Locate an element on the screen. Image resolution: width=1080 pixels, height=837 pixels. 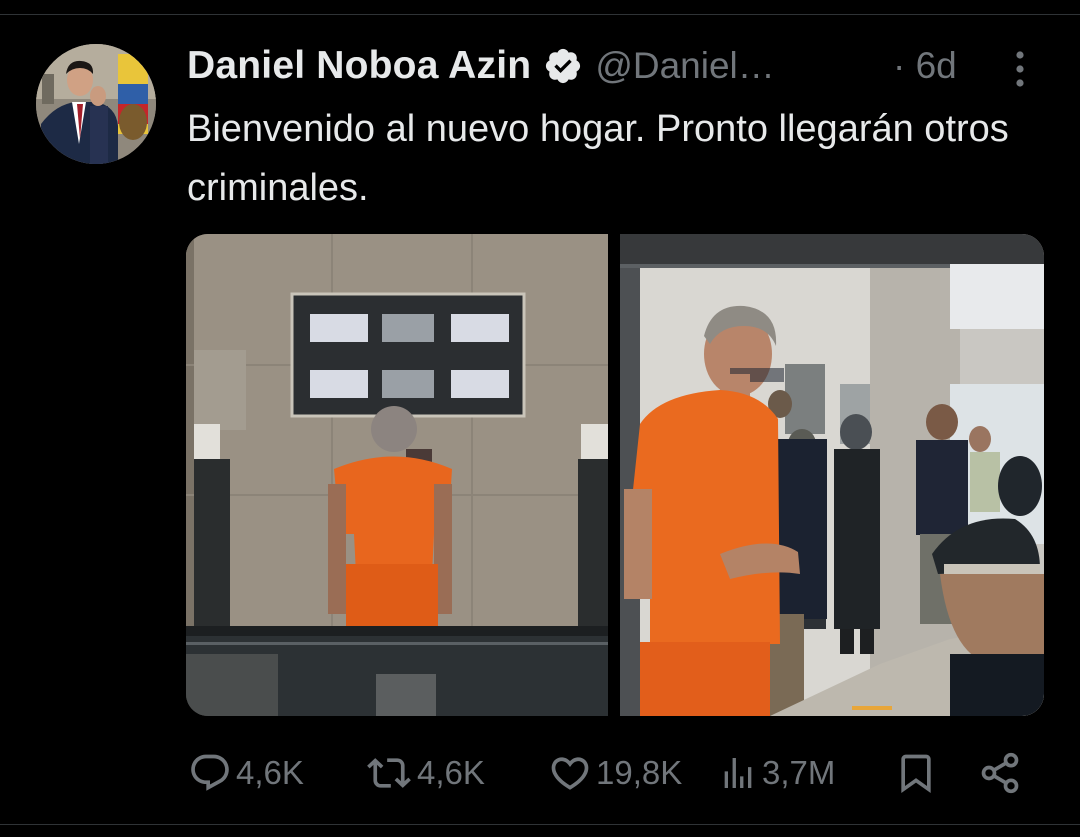
action-bar: 4,6K 4,6K 19,8K 3,7M is located at coordinates (540, 773).